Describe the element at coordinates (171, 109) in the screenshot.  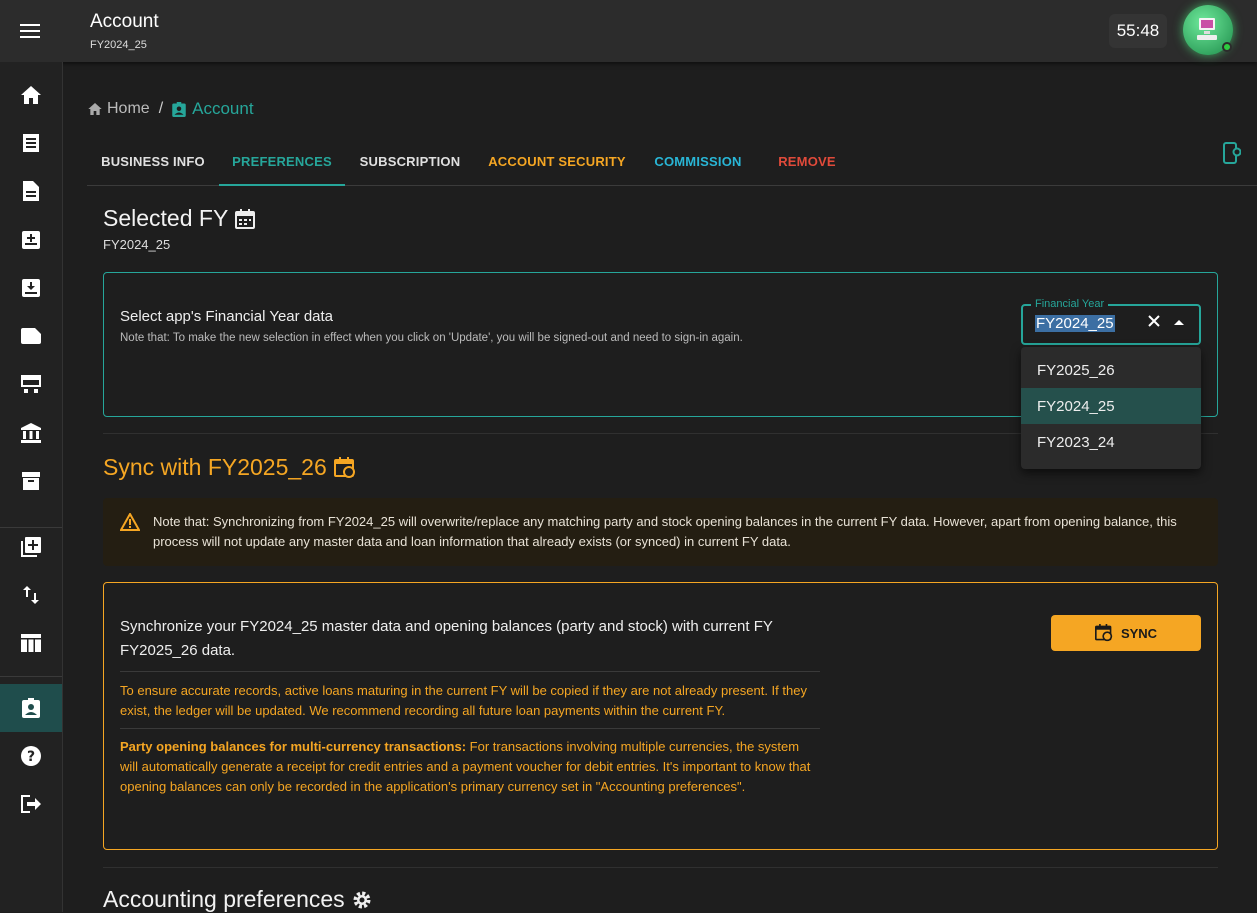
I see `breadcrumb: Home / Account` at that location.